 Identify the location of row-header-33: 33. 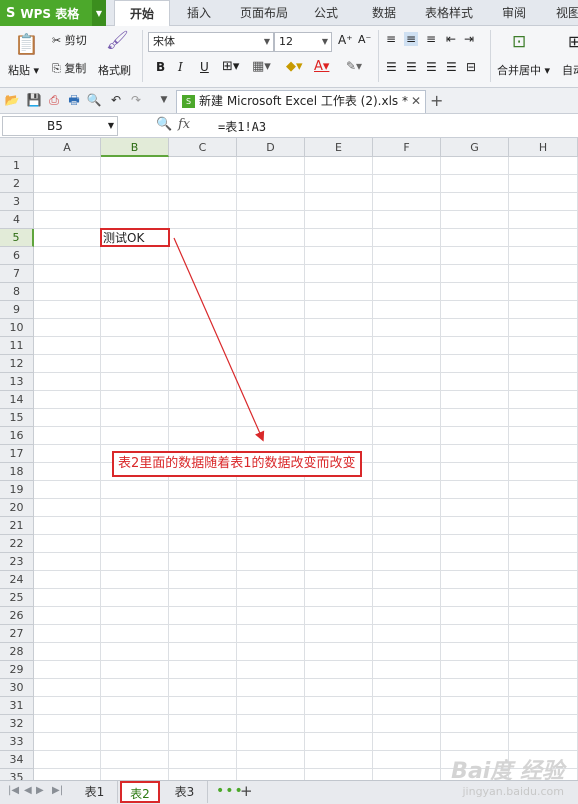
(17, 742).